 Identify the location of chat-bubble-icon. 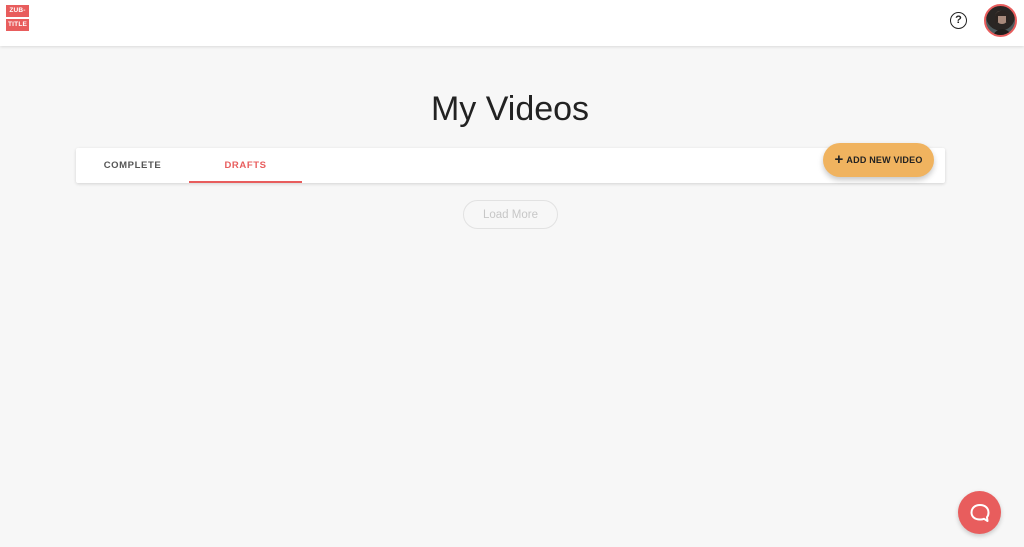
(979, 512).